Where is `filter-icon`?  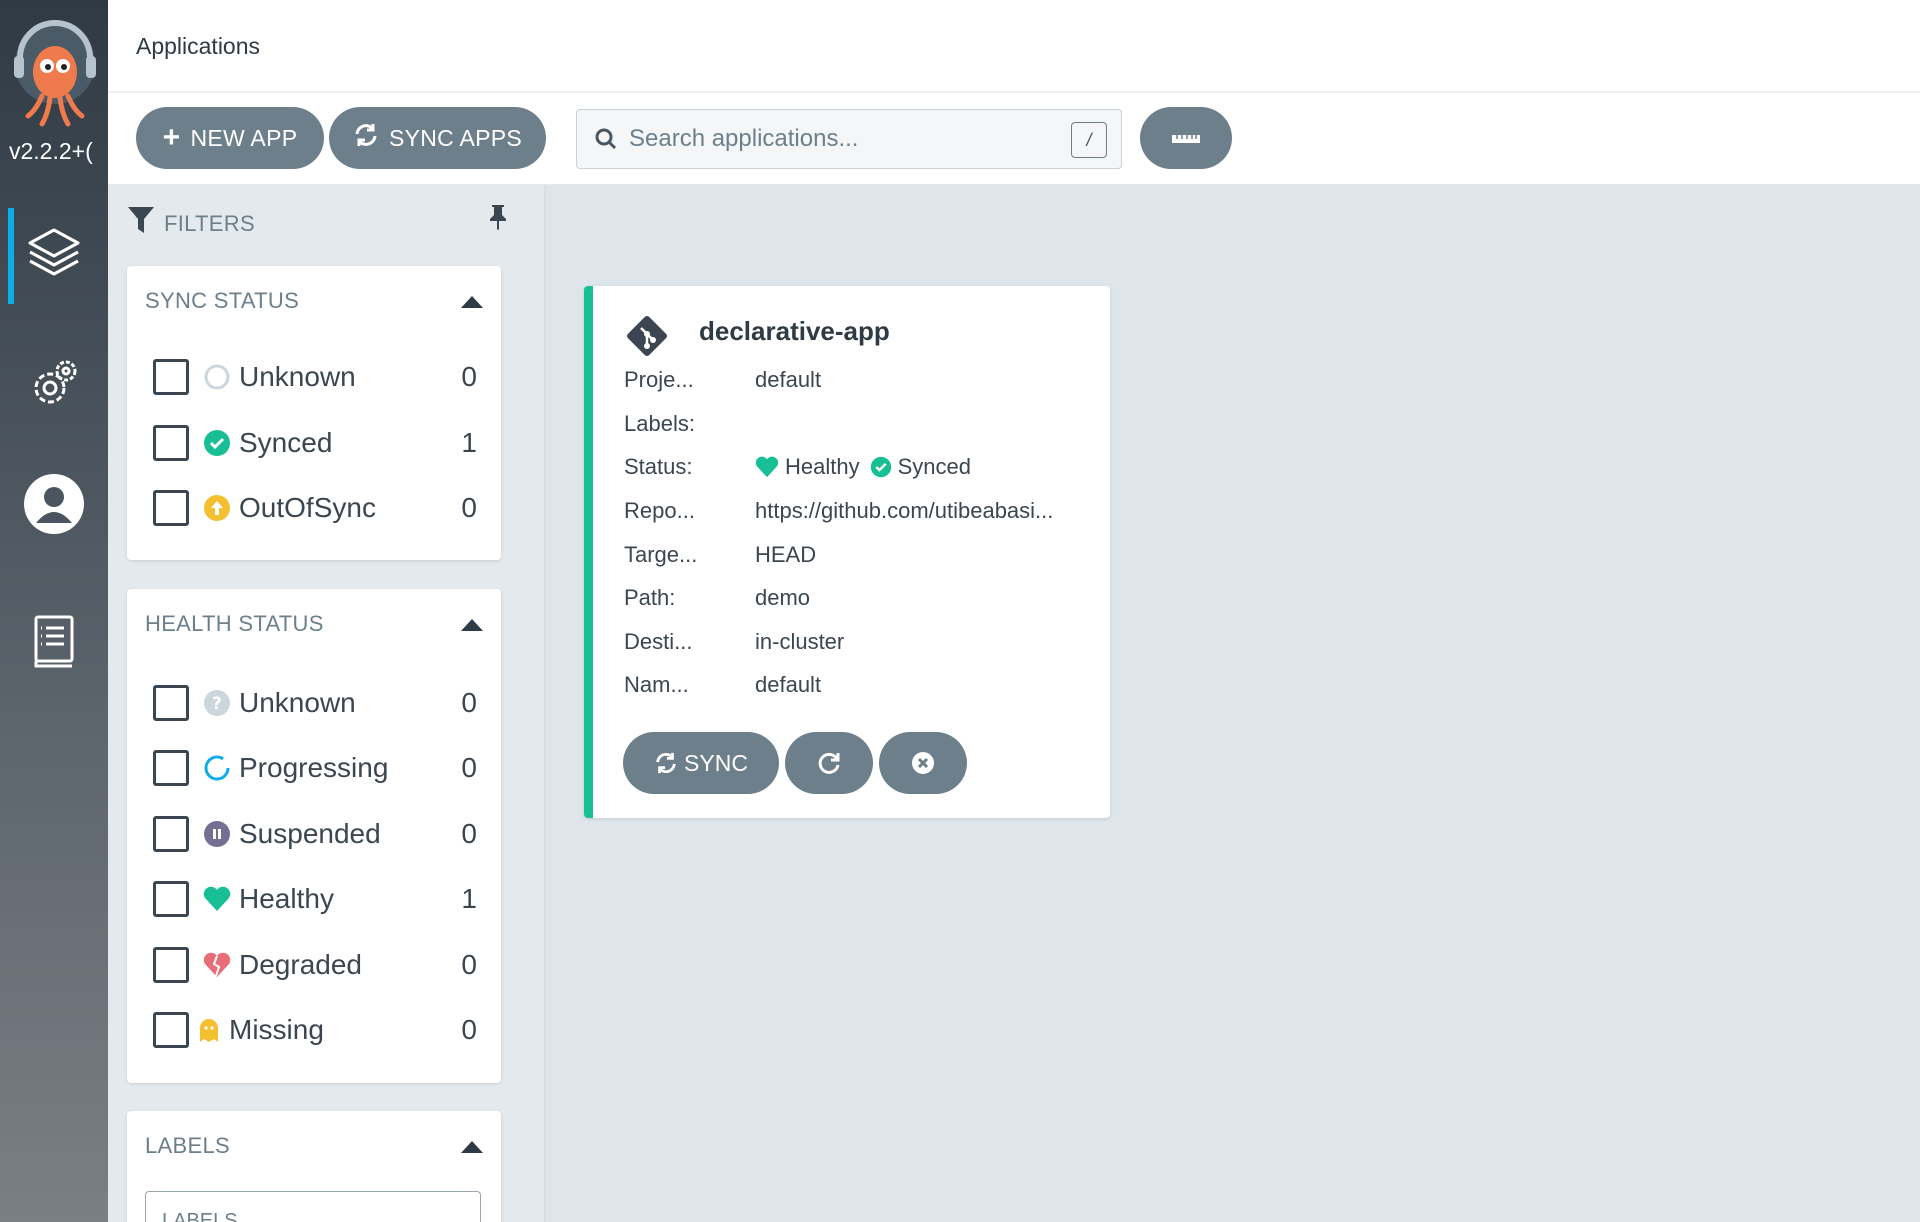
filter-icon is located at coordinates (141, 222).